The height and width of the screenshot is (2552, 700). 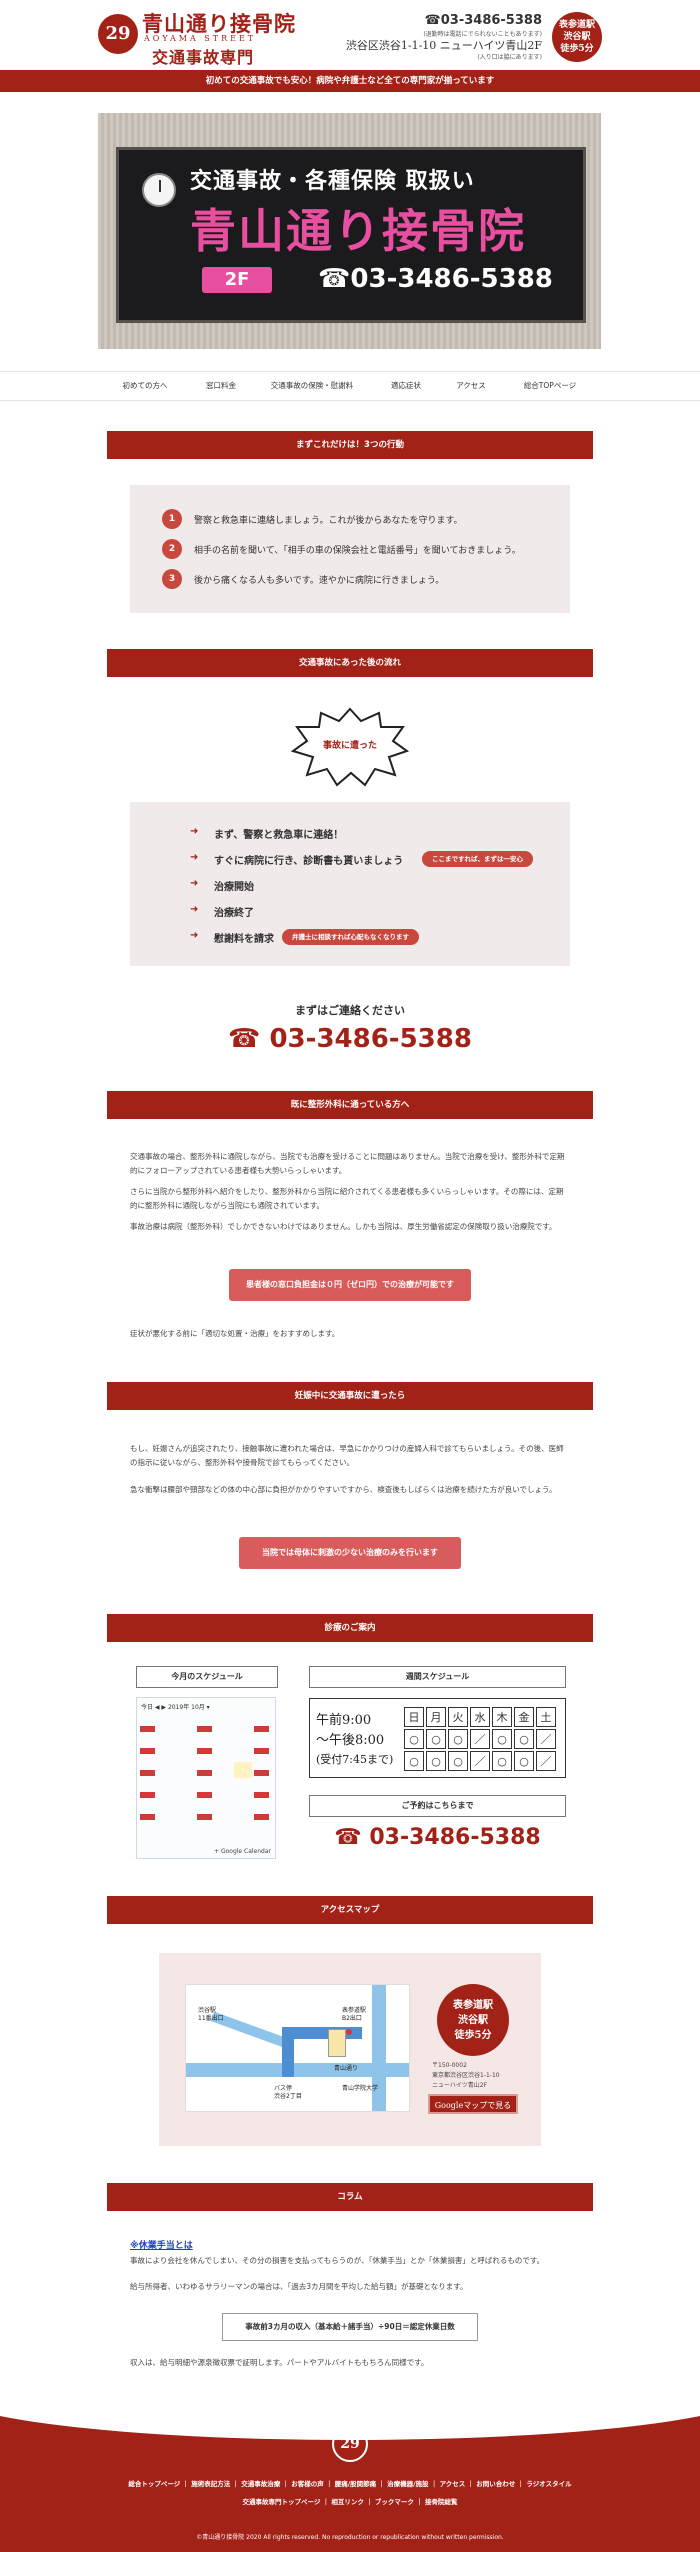 I want to click on step-text: 相手の名前を聞いて、「相手の車の保険会社と電話番号」を聞いておきましょう。, so click(x=357, y=551).